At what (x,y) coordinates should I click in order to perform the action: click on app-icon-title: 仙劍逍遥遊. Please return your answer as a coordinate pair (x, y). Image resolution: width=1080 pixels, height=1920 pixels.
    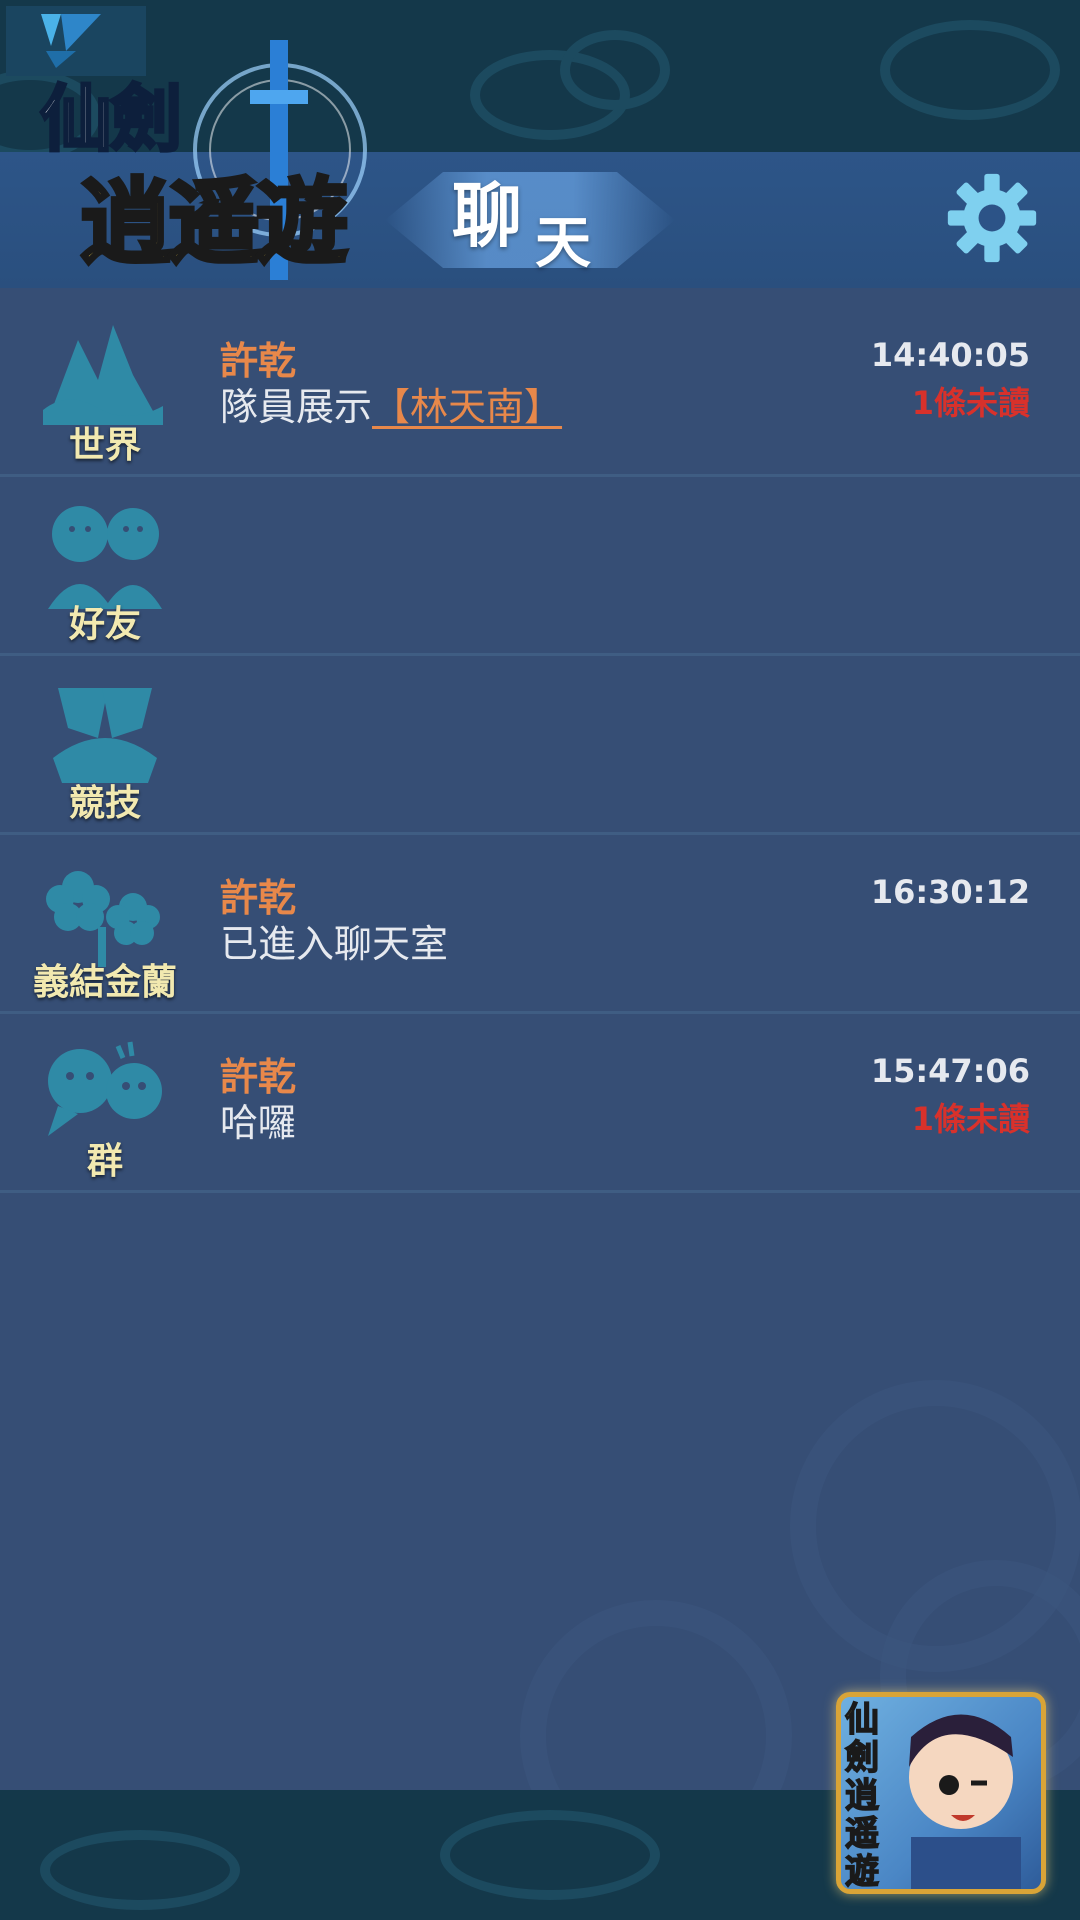
    Looking at the image, I should click on (862, 1796).